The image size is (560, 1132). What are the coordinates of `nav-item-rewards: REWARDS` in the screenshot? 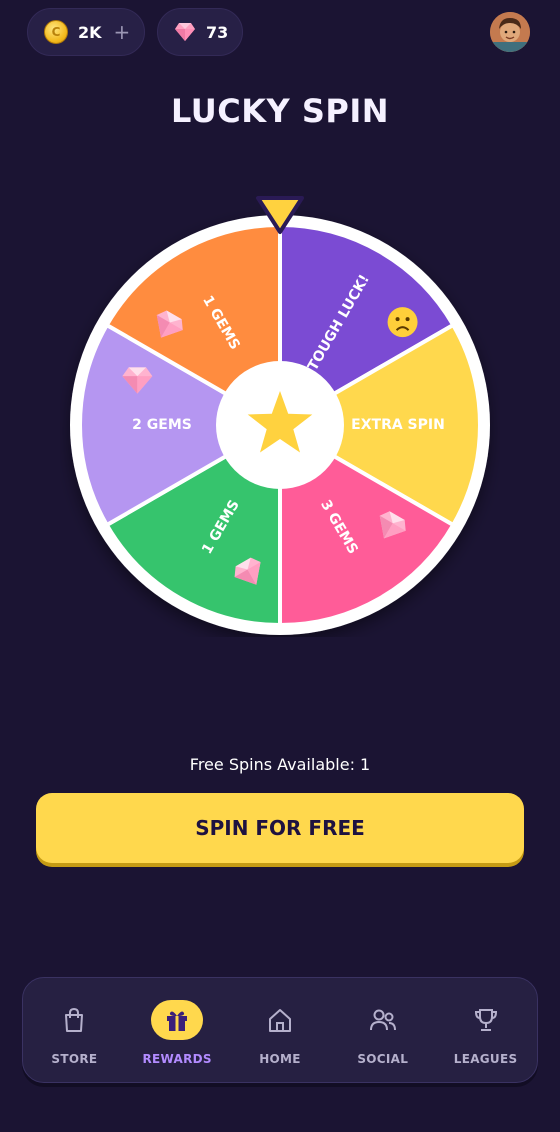 It's located at (177, 1030).